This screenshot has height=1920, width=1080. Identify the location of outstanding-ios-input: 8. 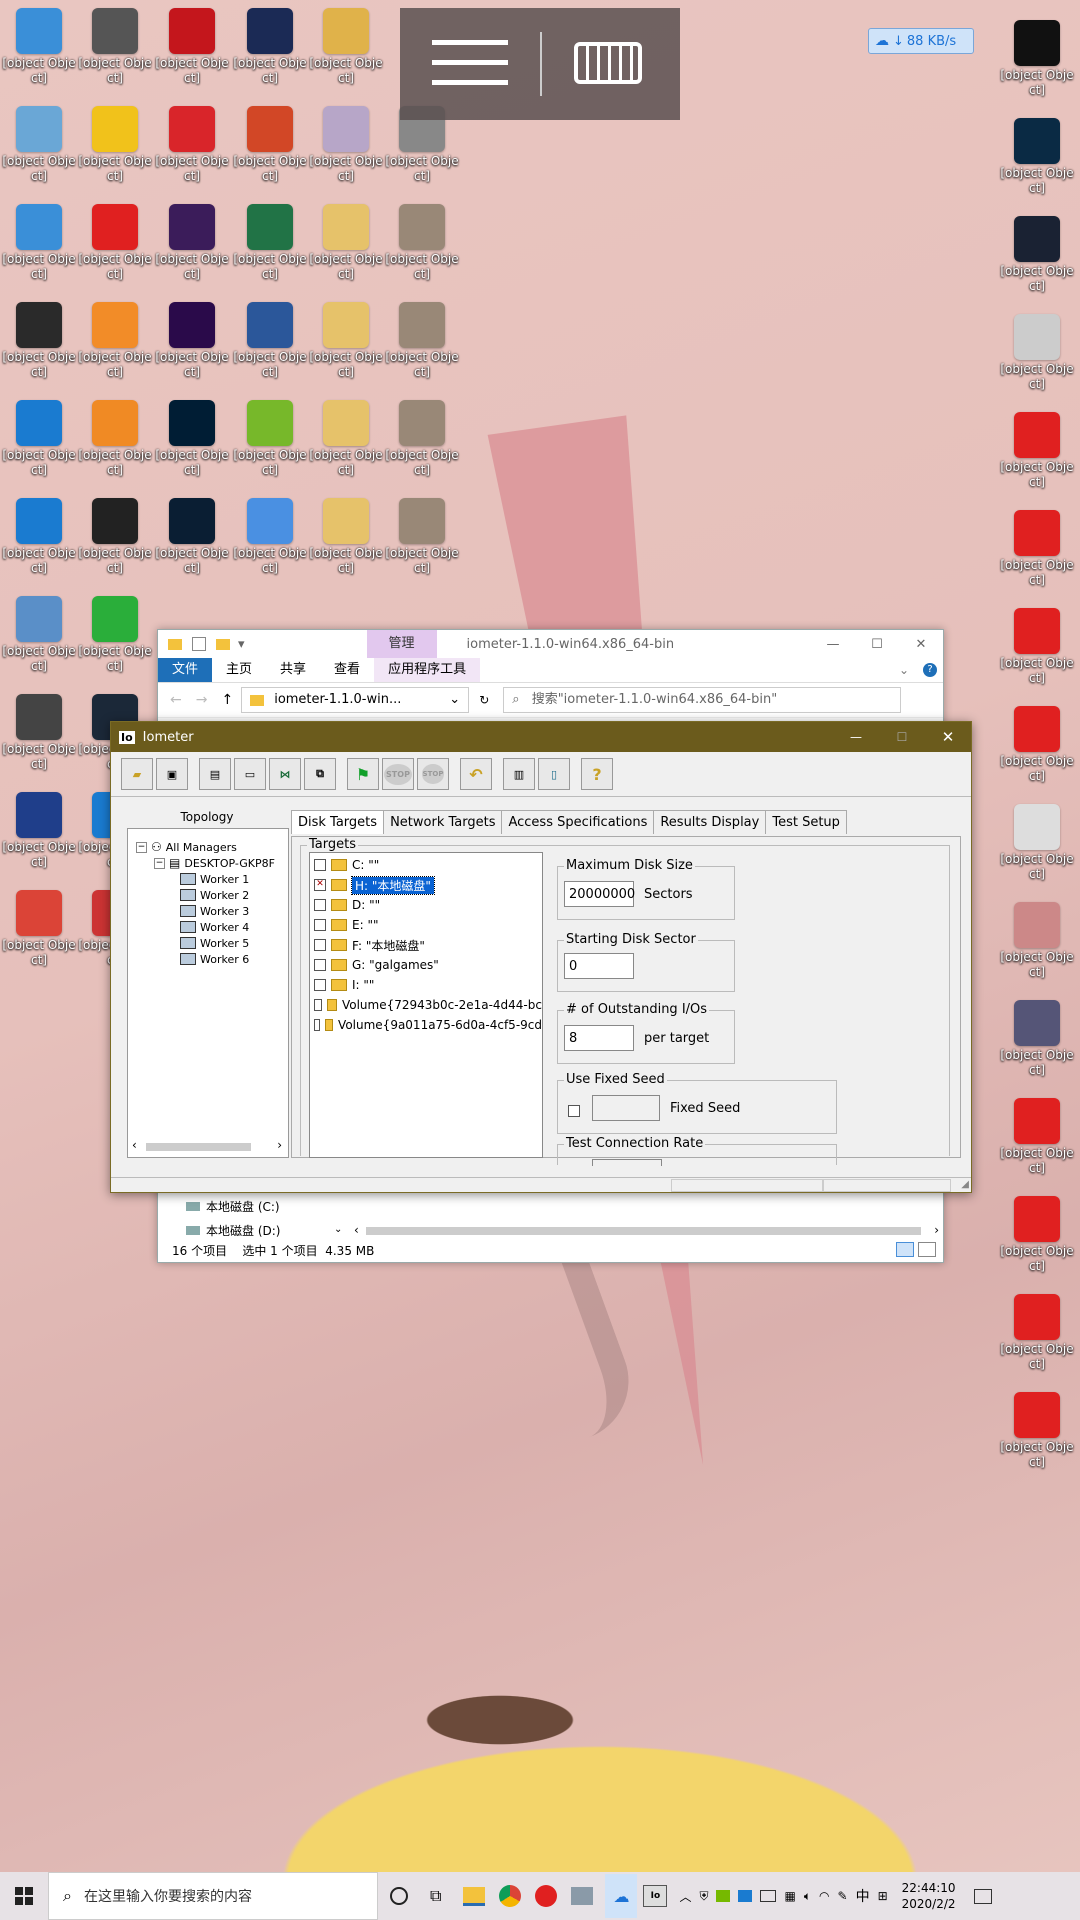
(599, 1038).